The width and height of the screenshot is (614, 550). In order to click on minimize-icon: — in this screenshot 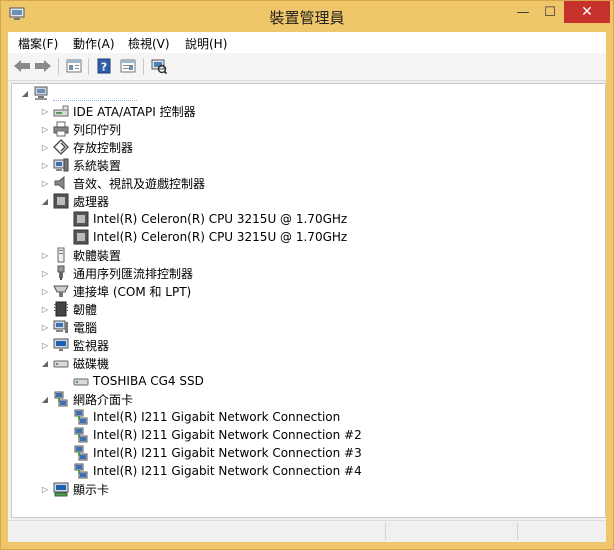, I will do `click(523, 12)`.